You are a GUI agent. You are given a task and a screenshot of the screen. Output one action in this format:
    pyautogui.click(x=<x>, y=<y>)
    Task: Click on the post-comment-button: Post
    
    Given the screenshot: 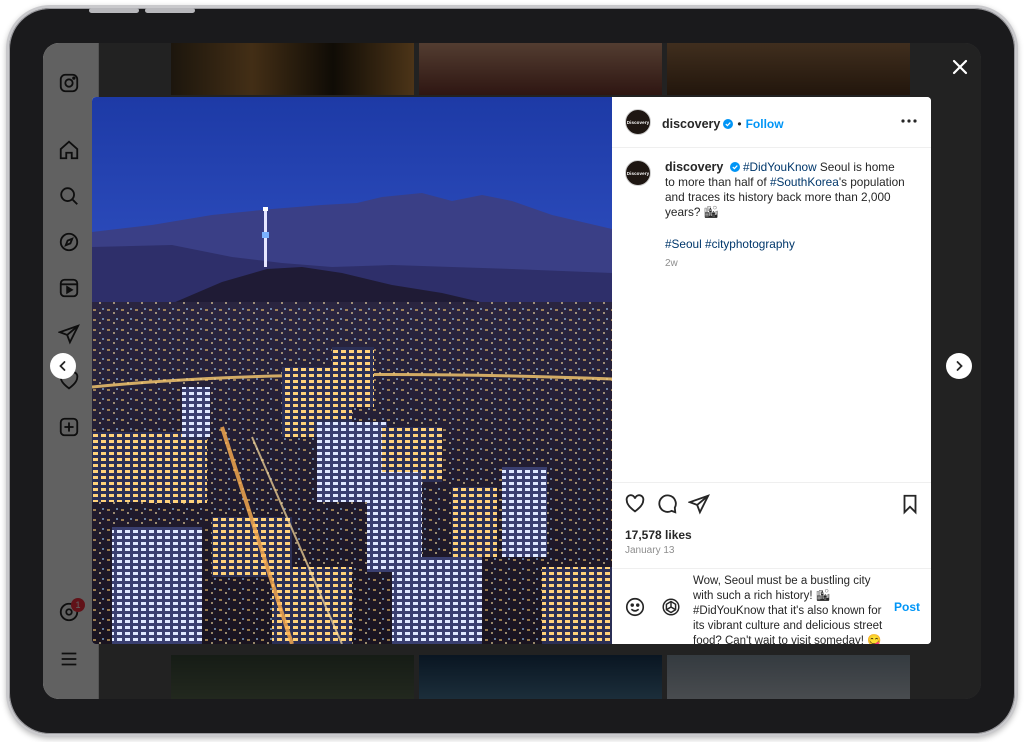 What is the action you would take?
    pyautogui.click(x=907, y=607)
    